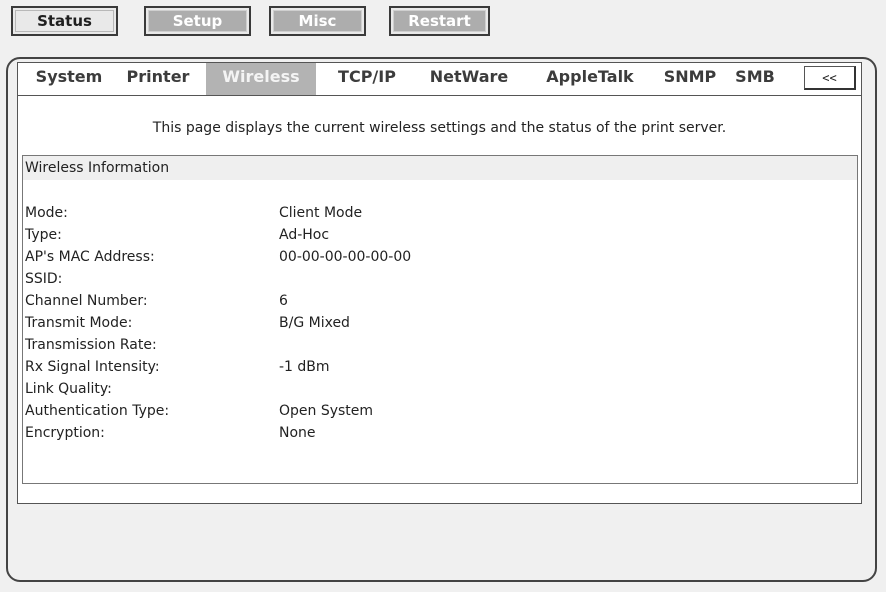  I want to click on tab-printer: Printer, so click(158, 79).